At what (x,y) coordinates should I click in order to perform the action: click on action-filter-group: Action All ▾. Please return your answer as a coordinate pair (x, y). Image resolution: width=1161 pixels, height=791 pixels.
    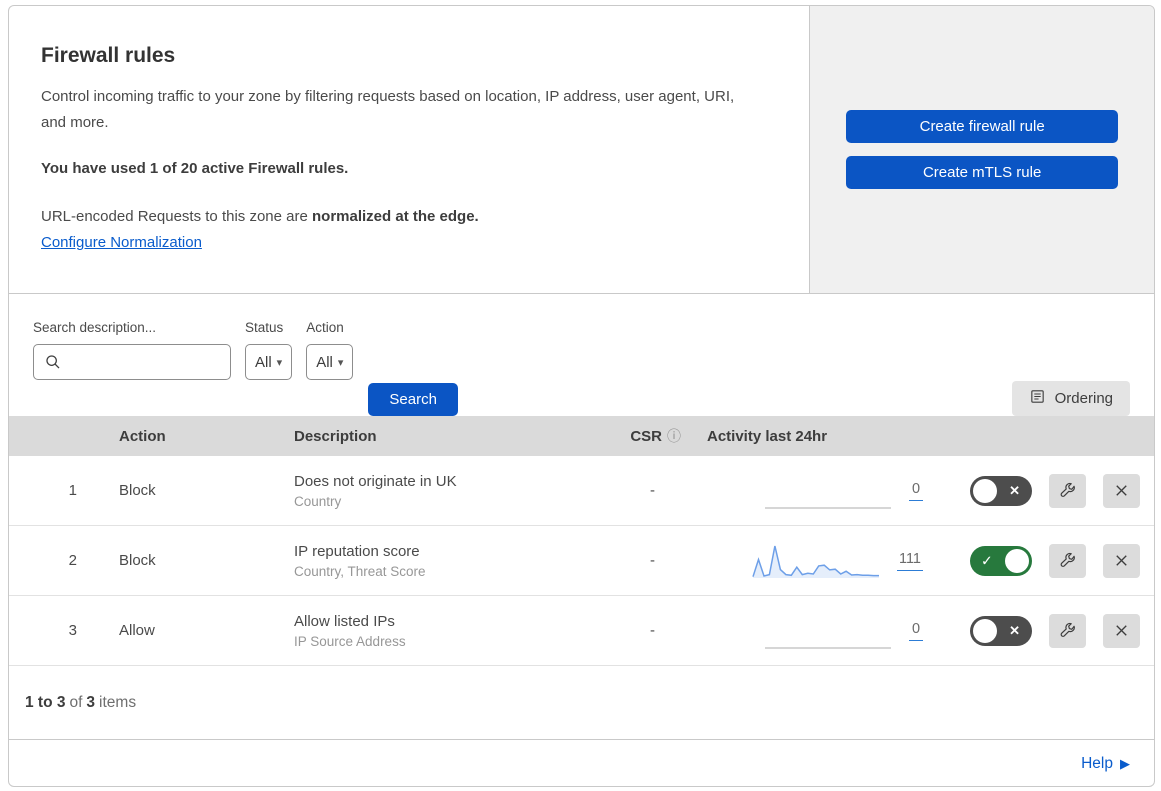
    Looking at the image, I should click on (330, 350).